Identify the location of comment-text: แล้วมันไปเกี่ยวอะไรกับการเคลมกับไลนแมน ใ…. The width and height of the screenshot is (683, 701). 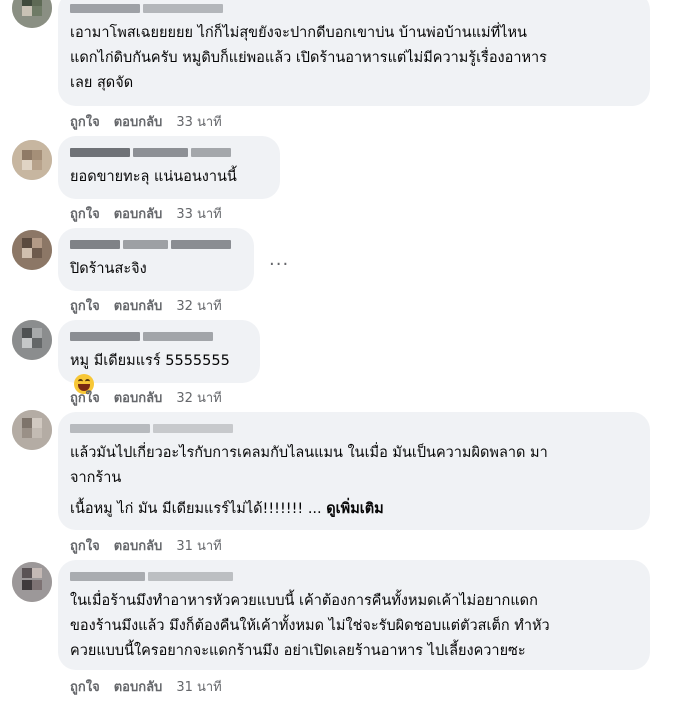
(309, 465).